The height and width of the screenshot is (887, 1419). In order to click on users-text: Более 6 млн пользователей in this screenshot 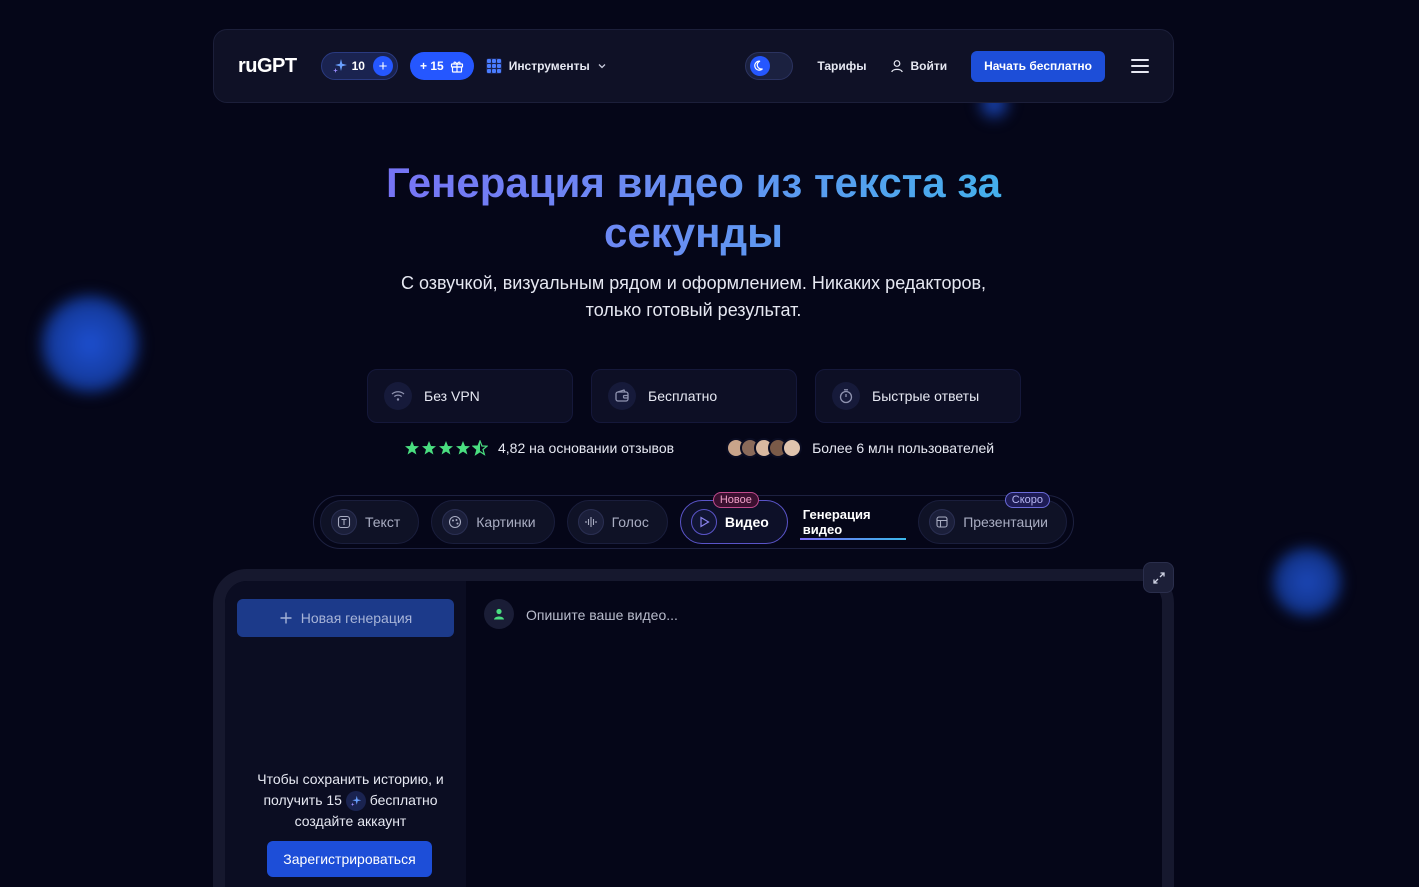, I will do `click(903, 448)`.